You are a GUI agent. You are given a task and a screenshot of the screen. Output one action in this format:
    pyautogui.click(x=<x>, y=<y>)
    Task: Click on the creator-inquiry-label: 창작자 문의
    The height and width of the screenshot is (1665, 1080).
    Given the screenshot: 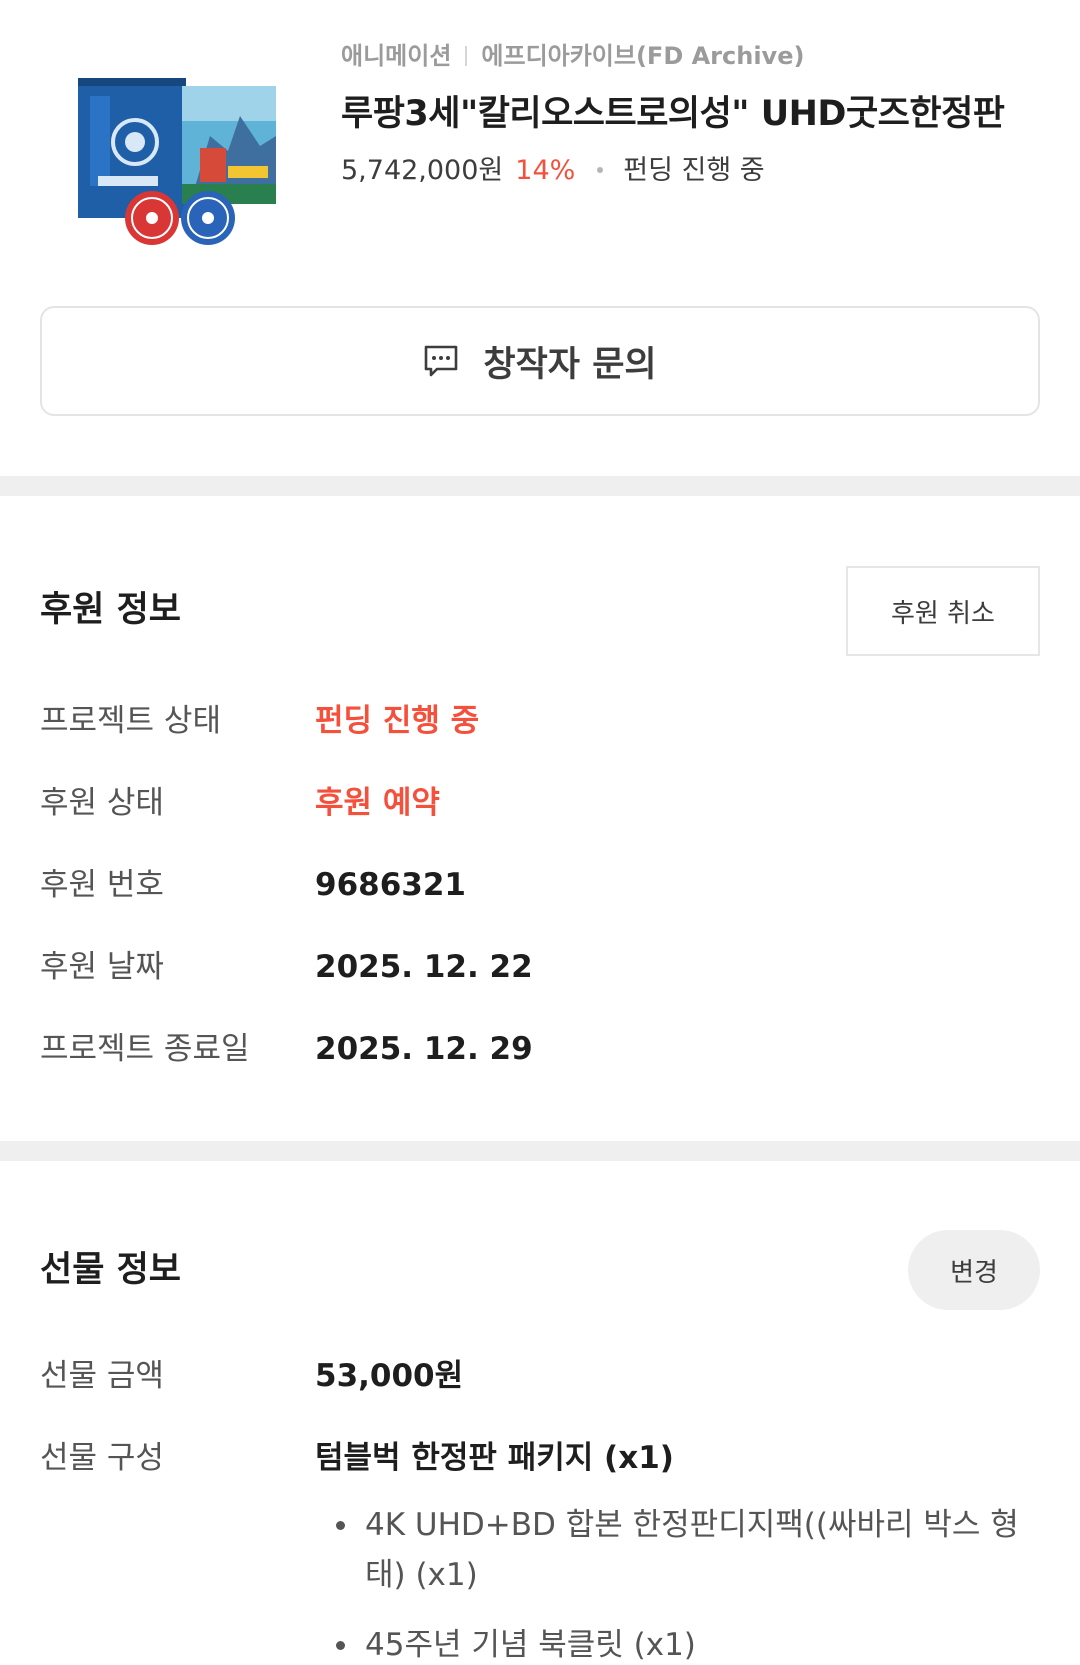 What is the action you would take?
    pyautogui.click(x=570, y=364)
    